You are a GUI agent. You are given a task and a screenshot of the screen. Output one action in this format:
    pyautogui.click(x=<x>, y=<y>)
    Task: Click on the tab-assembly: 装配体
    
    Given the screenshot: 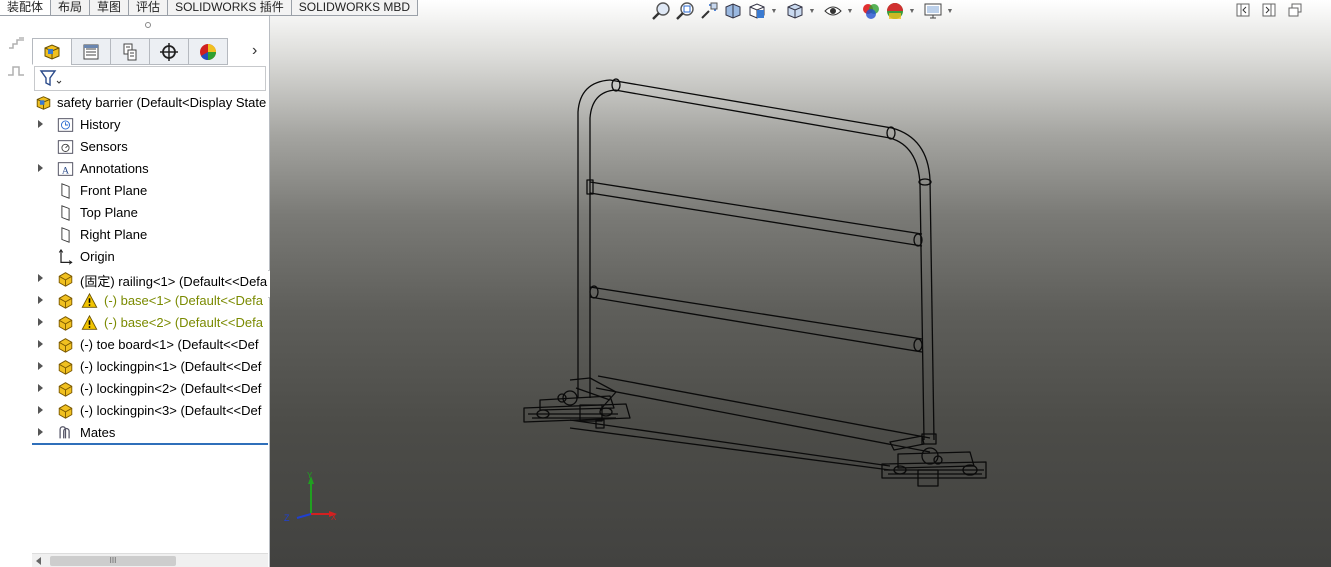 What is the action you would take?
    pyautogui.click(x=26, y=8)
    